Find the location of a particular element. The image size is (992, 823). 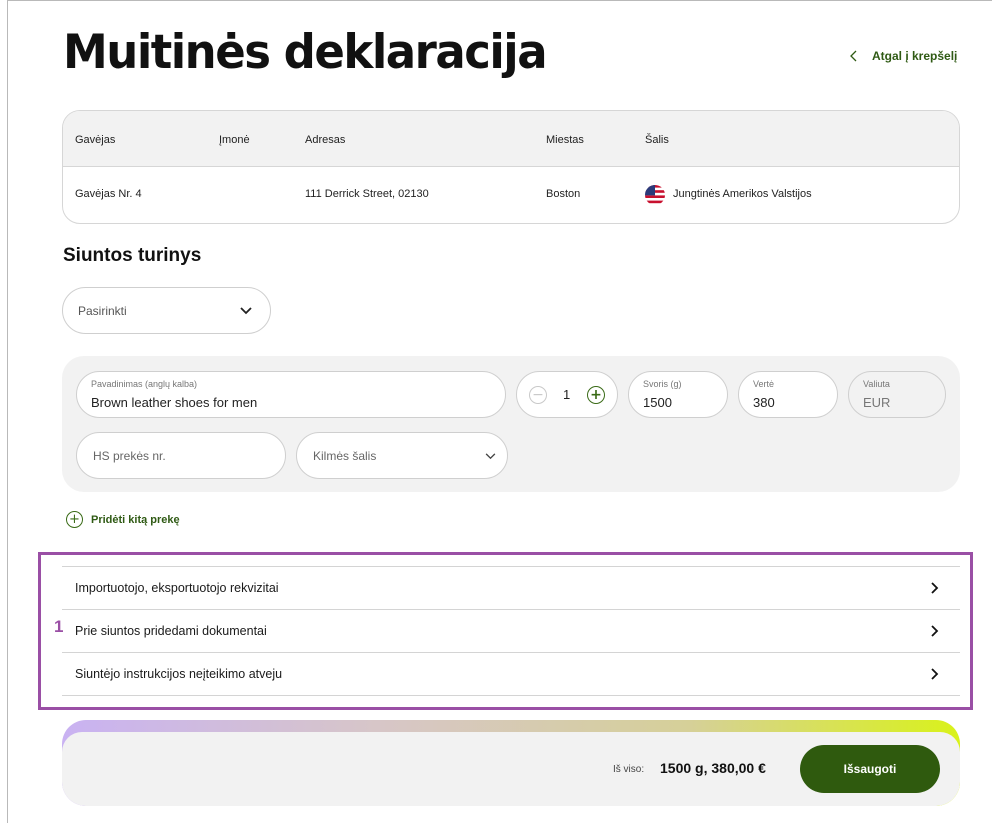

header-recipient: Gavėjas is located at coordinates (95, 140).